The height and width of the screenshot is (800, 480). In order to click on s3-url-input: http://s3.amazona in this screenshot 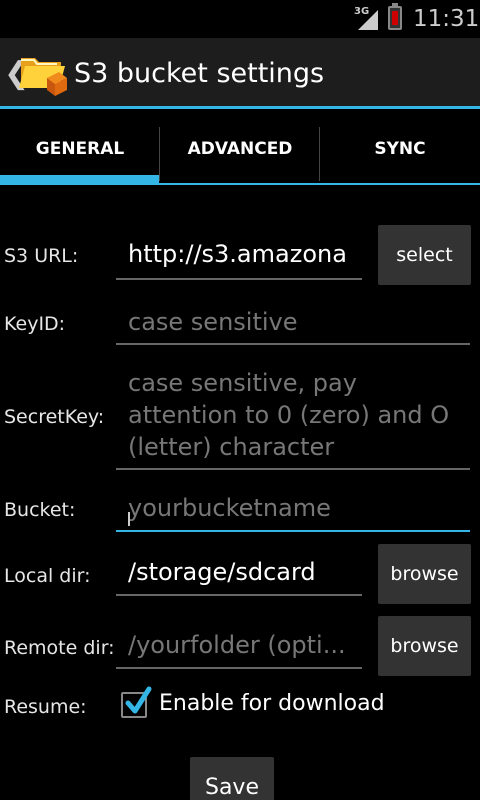, I will do `click(239, 259)`.